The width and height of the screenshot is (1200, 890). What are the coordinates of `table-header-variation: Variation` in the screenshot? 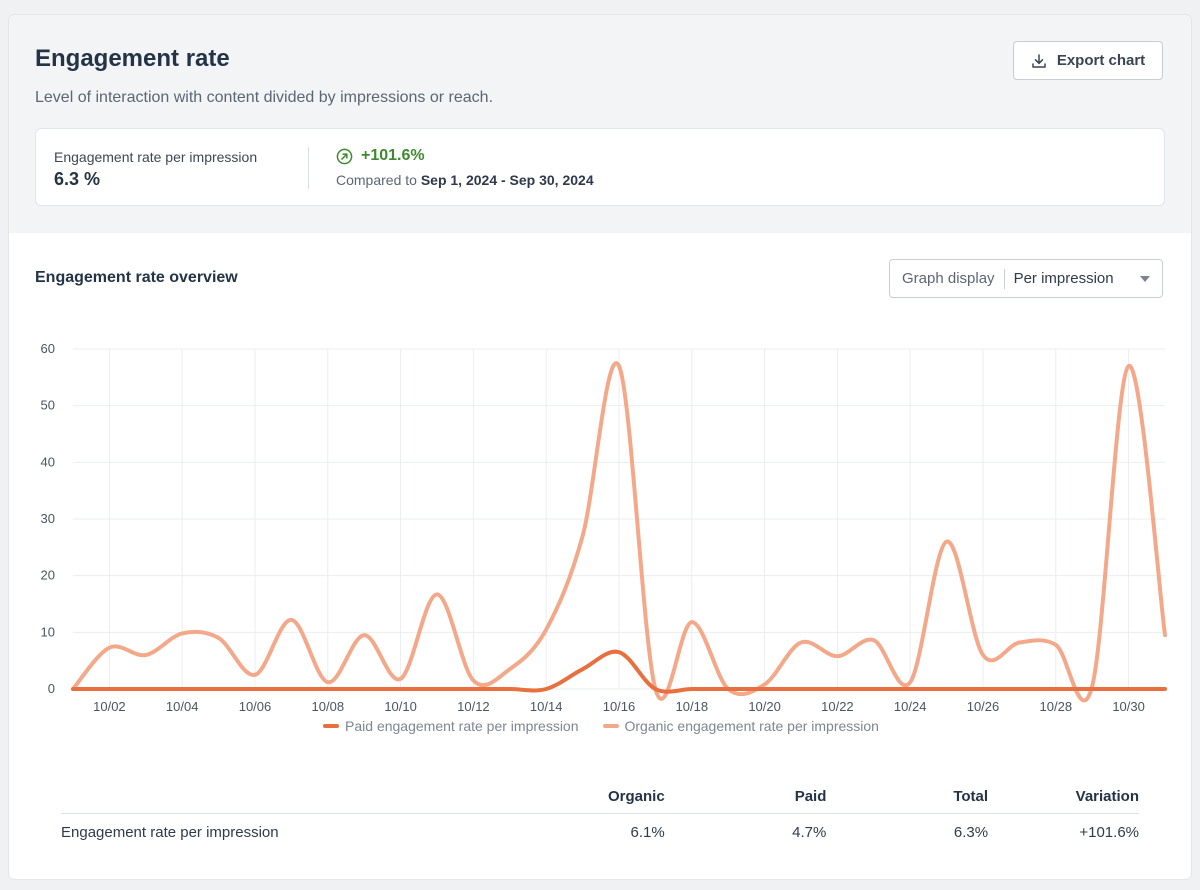 It's located at (1063, 801).